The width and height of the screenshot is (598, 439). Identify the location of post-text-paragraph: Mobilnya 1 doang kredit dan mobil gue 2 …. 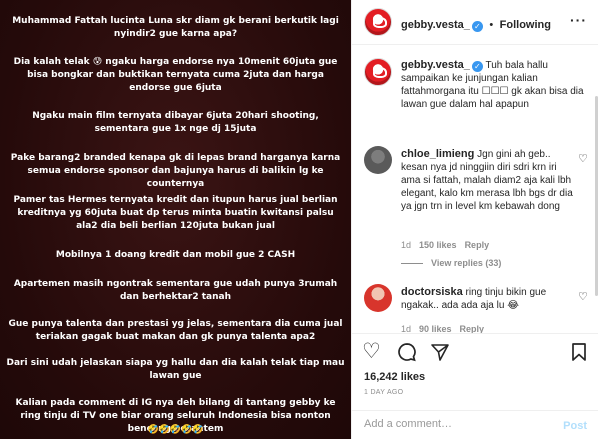
(175, 255).